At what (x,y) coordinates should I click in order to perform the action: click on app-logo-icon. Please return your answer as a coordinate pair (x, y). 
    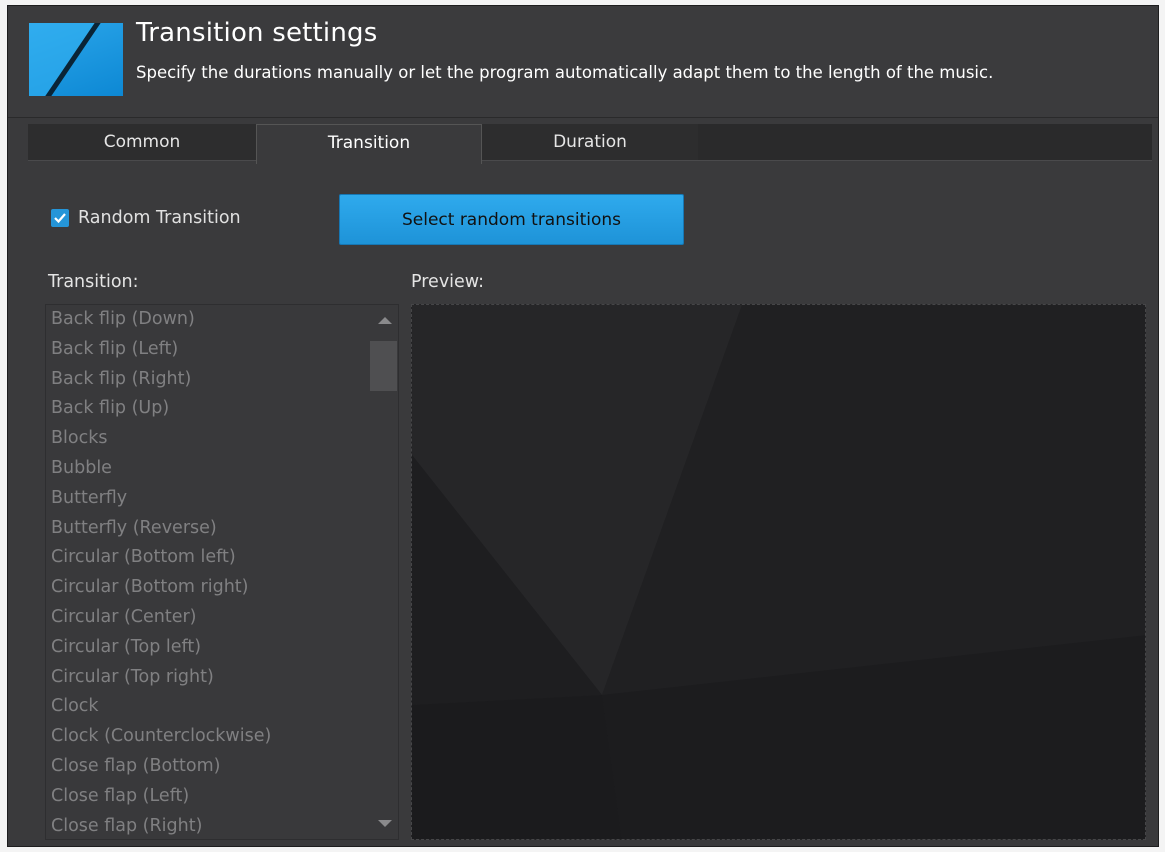
    Looking at the image, I should click on (76, 59).